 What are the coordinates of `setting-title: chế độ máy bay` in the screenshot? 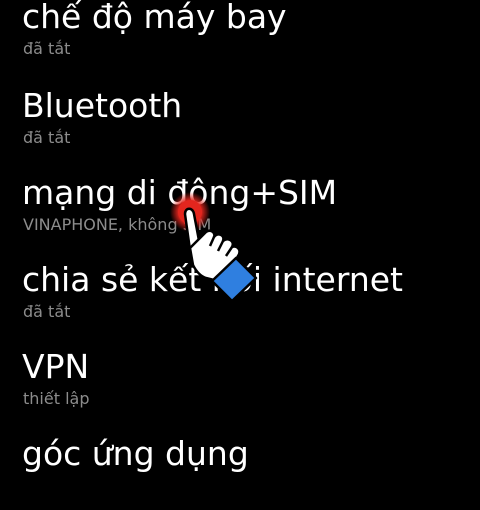 It's located at (154, 18).